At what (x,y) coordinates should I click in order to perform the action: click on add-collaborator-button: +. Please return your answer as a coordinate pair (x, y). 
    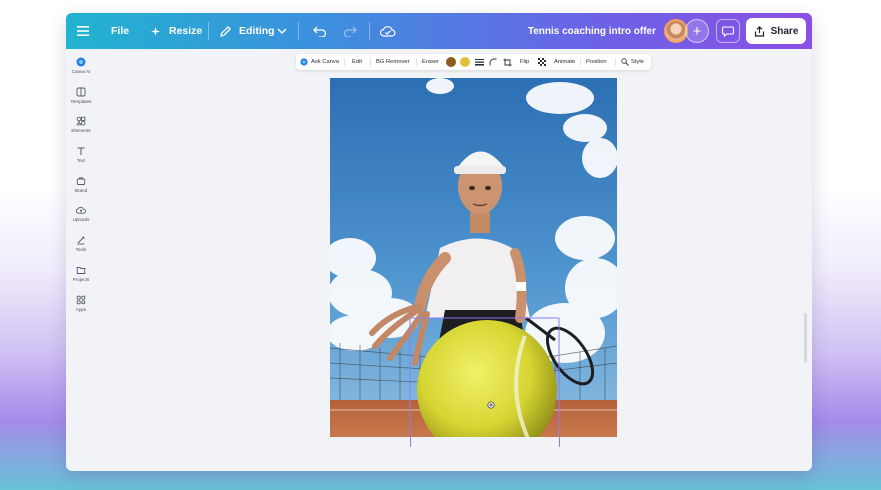
    Looking at the image, I should click on (697, 31).